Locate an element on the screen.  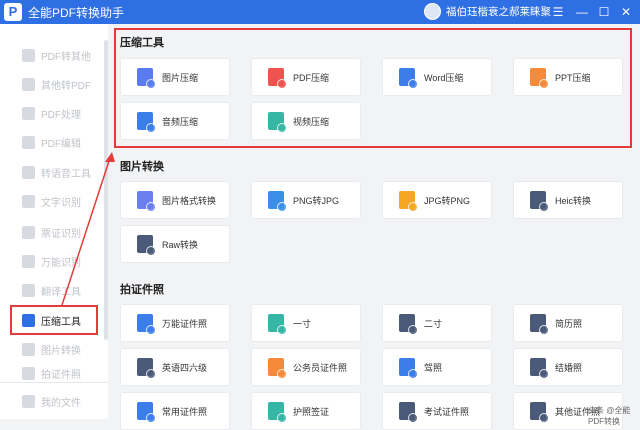
sidebar-item-voice-tools: 转语音工具 is located at coordinates (54, 172).